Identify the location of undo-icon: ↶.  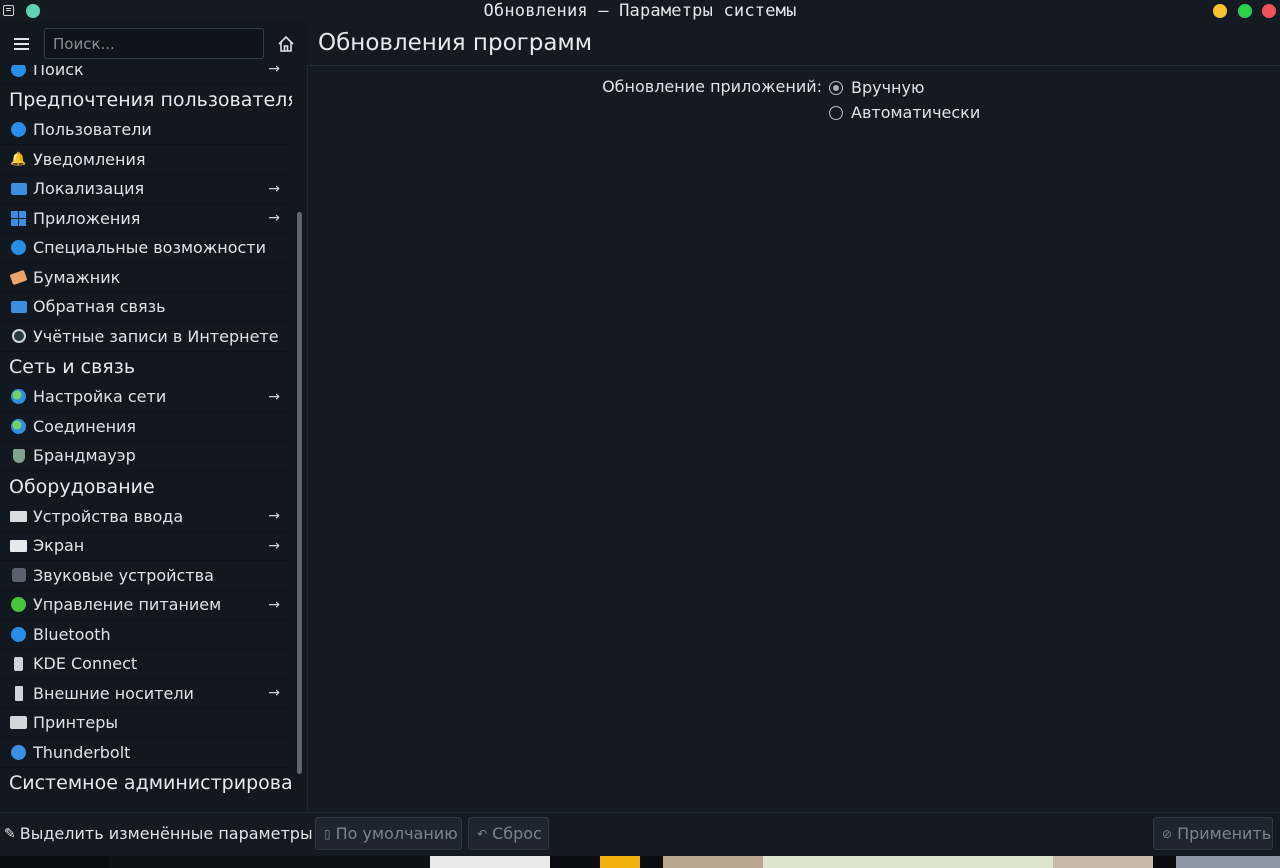
(482, 833).